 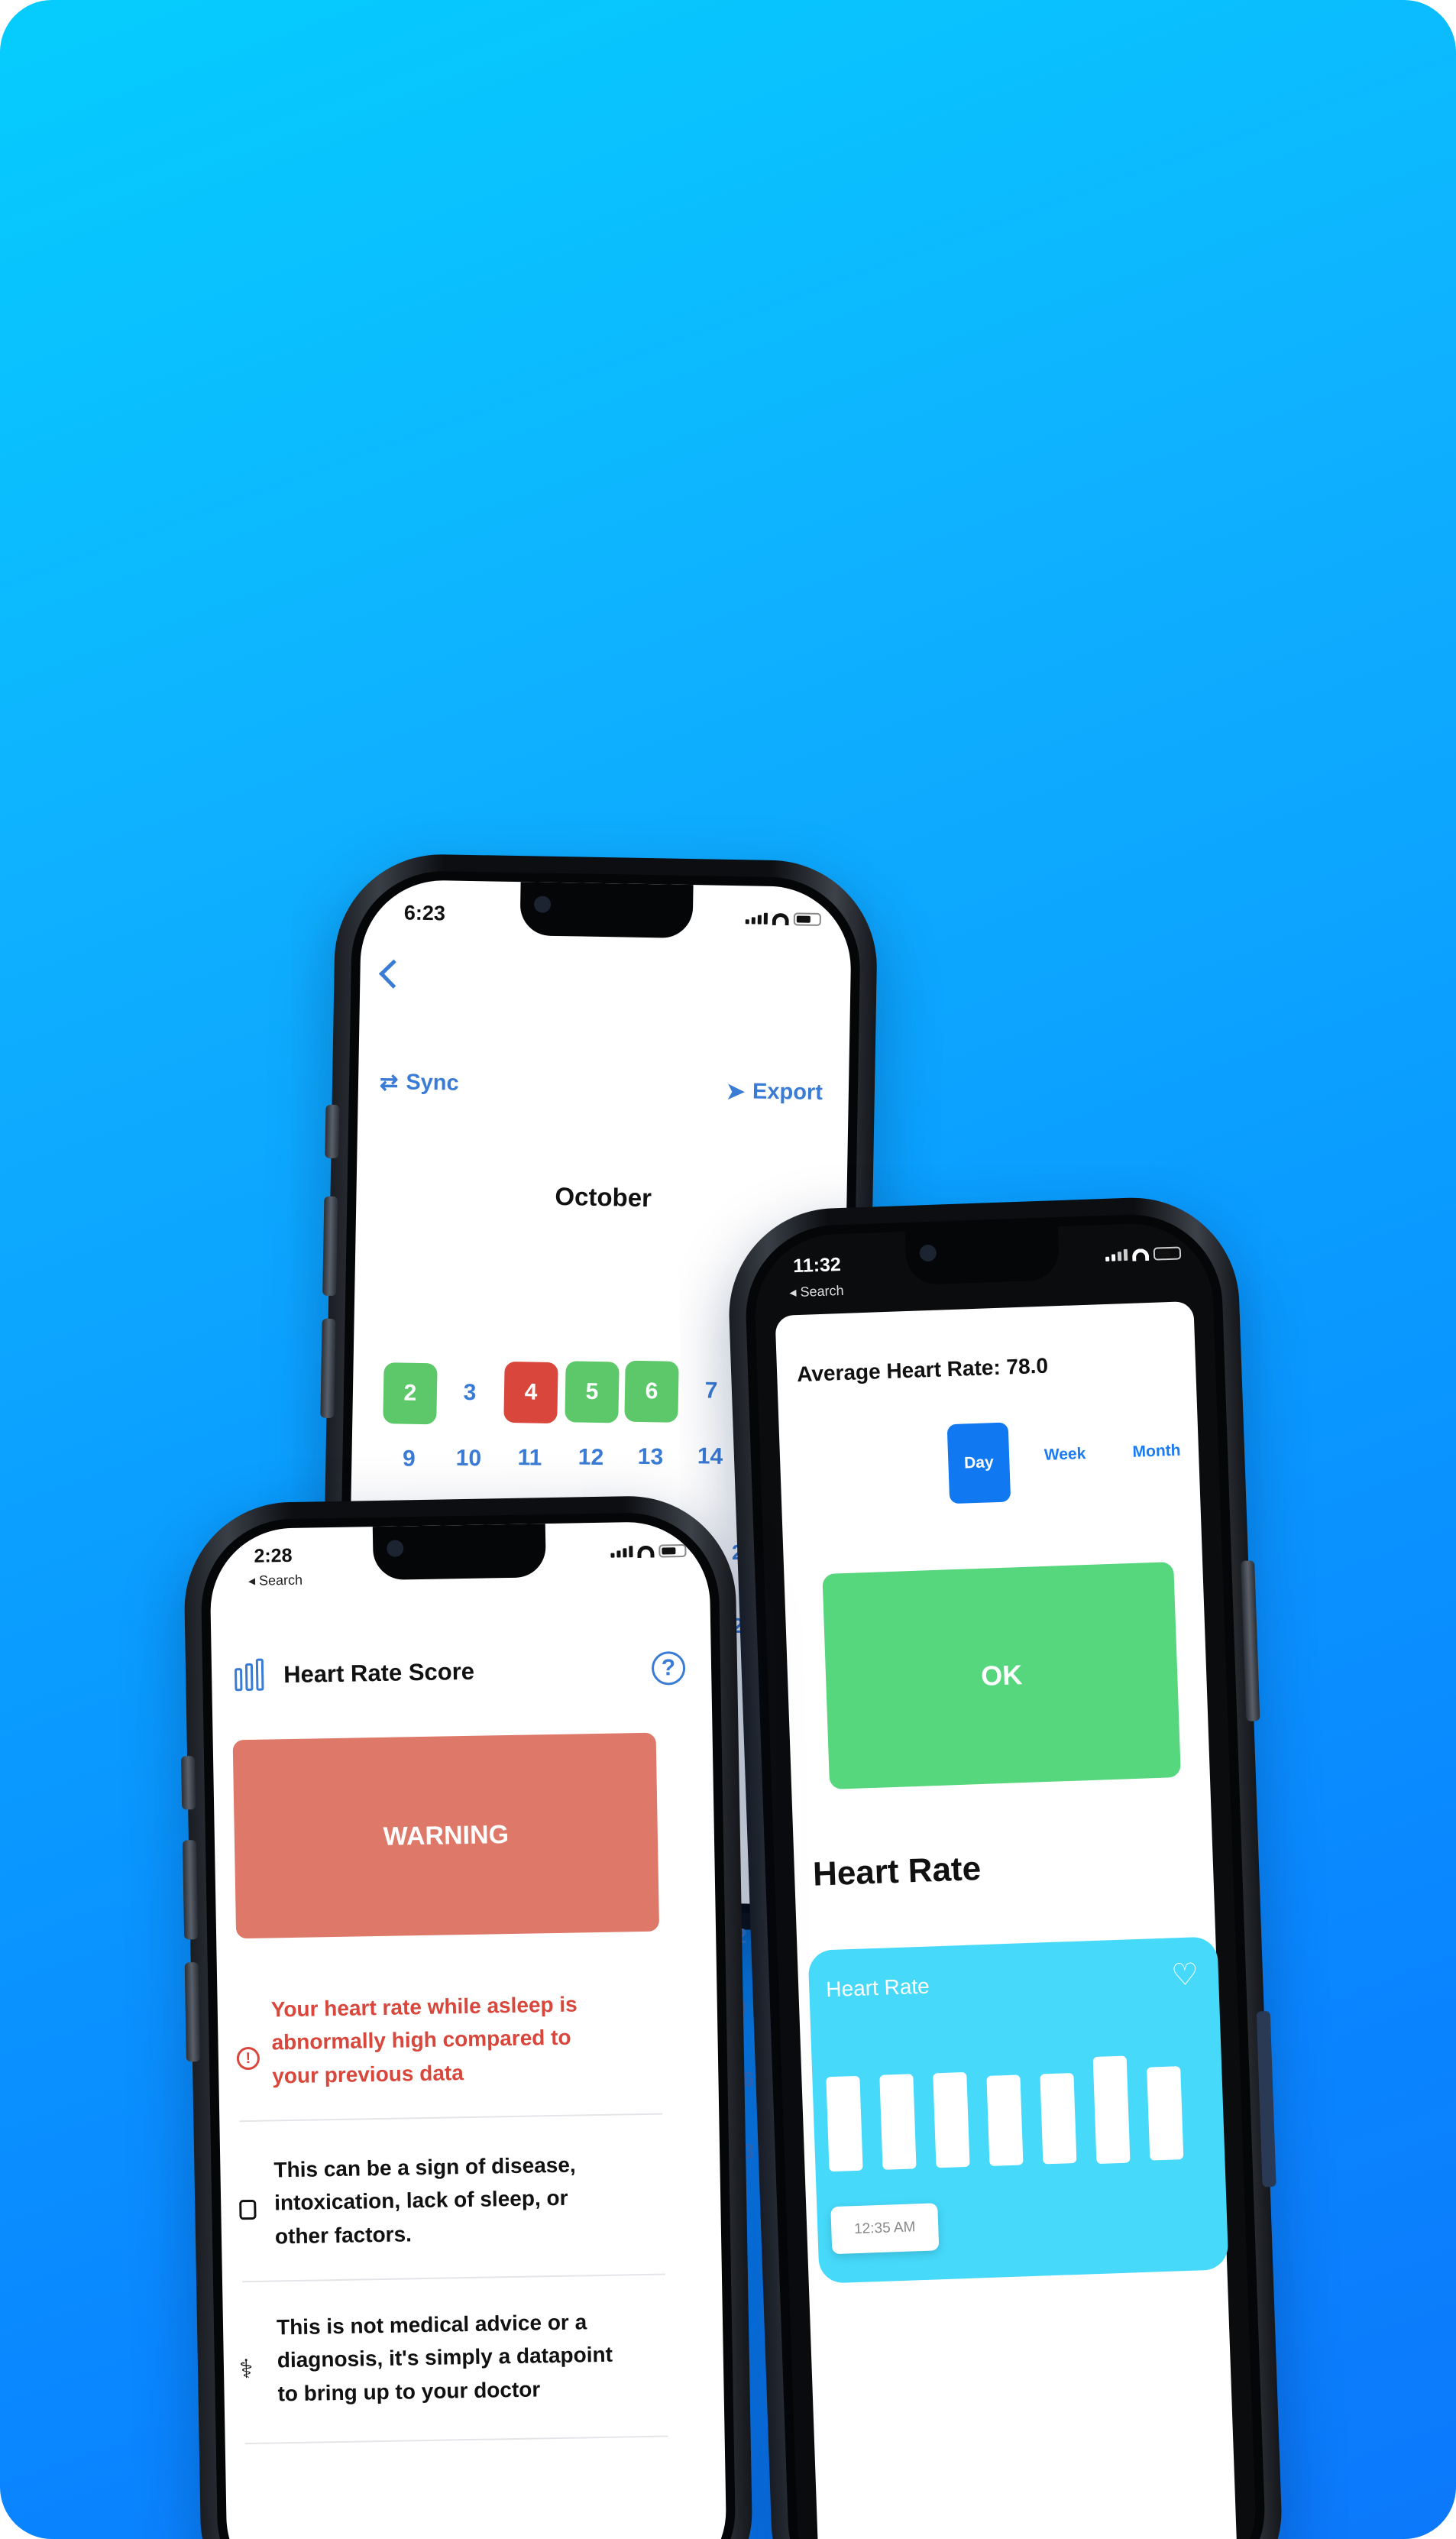 What do you see at coordinates (469, 1458) in the screenshot?
I see `calendar-day: 10` at bounding box center [469, 1458].